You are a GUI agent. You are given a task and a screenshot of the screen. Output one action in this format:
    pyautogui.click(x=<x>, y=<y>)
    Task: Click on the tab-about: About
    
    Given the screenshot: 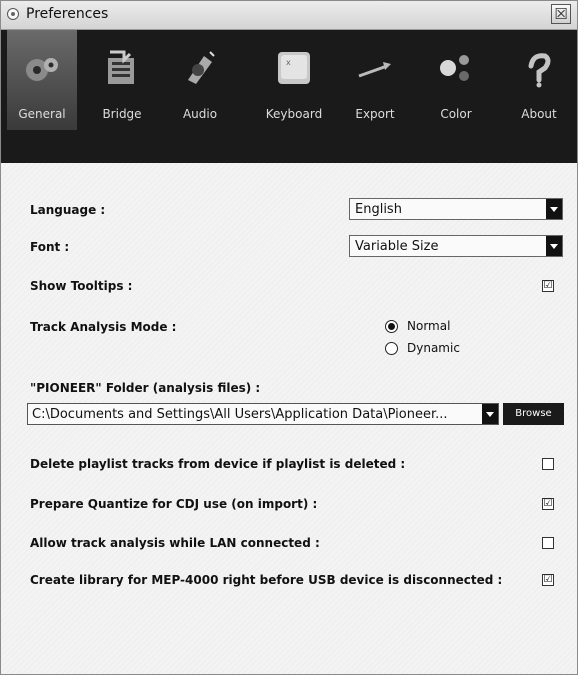 What is the action you would take?
    pyautogui.click(x=539, y=80)
    